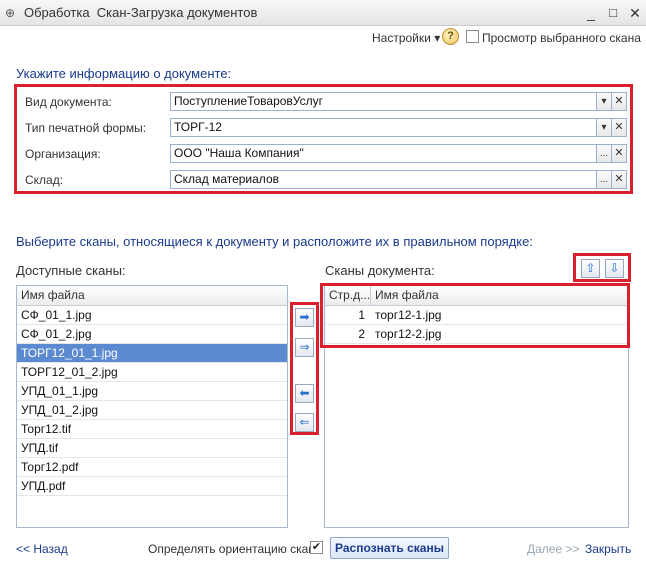  What do you see at coordinates (152, 429) in the screenshot?
I see `list-item: Торг12.tif` at bounding box center [152, 429].